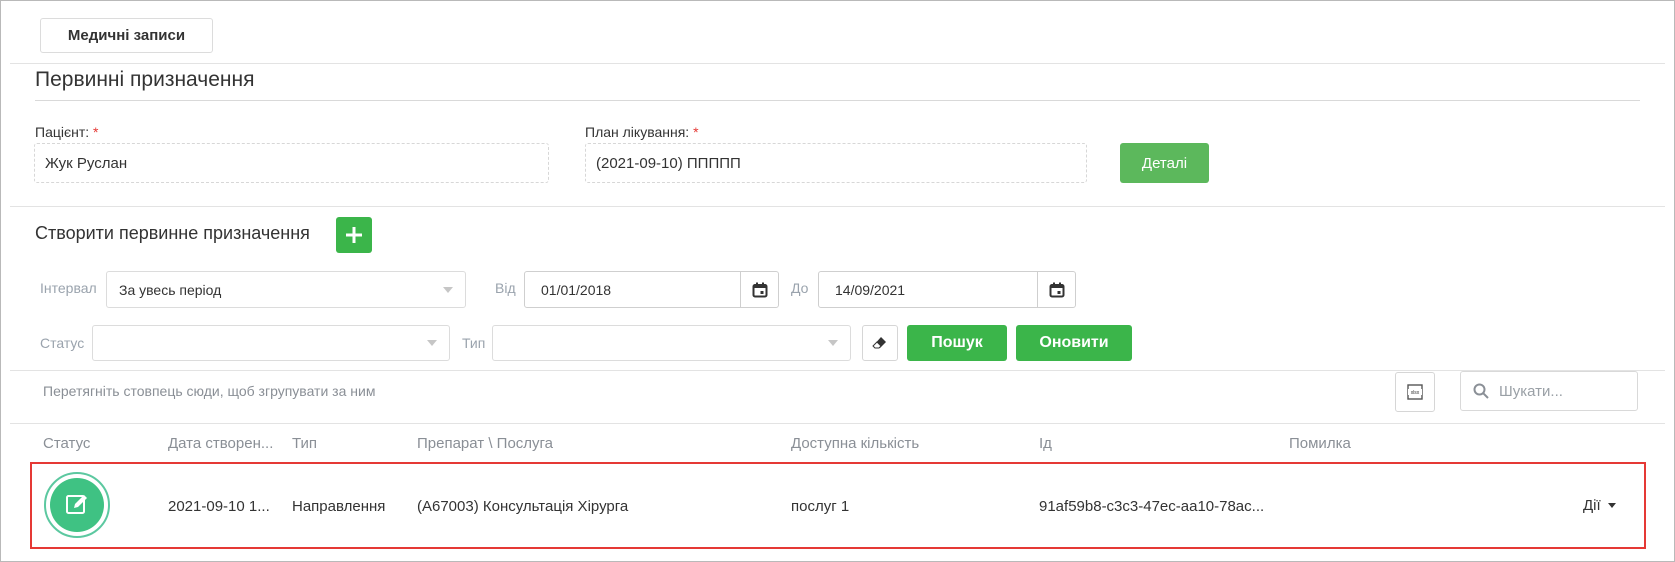 Image resolution: width=1675 pixels, height=562 pixels. Describe the element at coordinates (1045, 443) in the screenshot. I see `column-header-id: Ід` at that location.